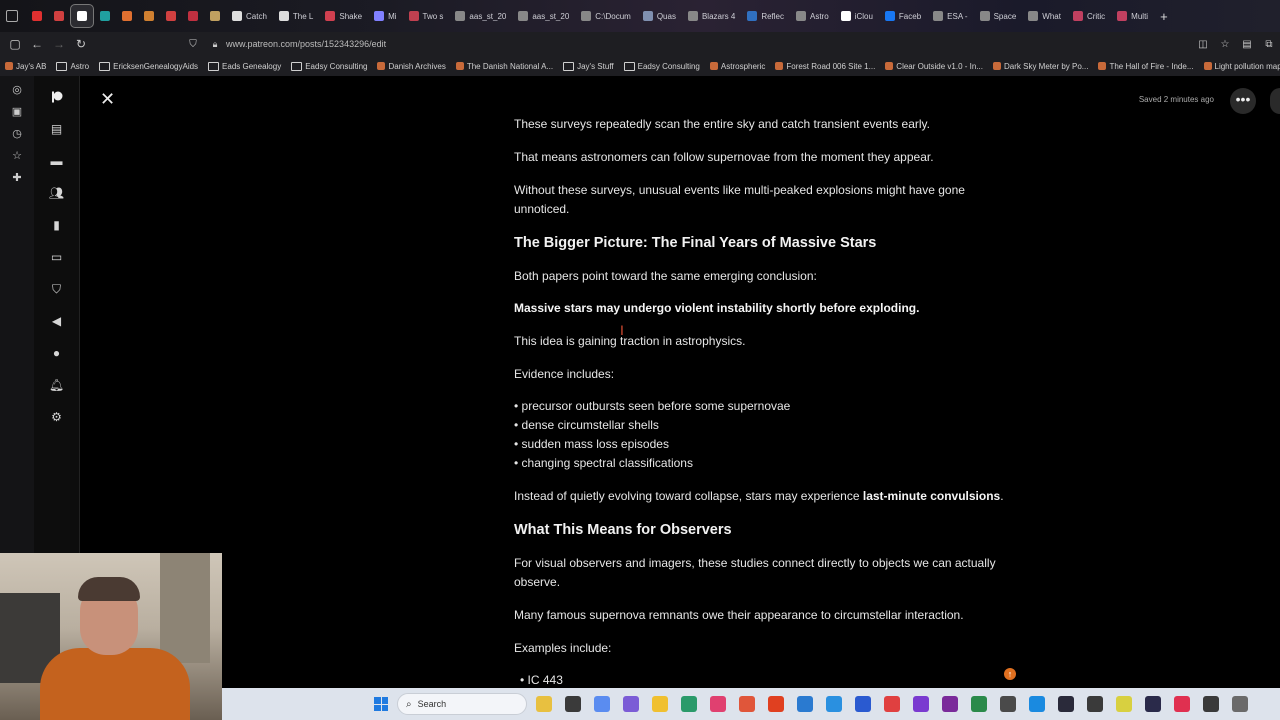 This screenshot has width=1280, height=720. I want to click on split-screen-icon: ◫, so click(1203, 44).